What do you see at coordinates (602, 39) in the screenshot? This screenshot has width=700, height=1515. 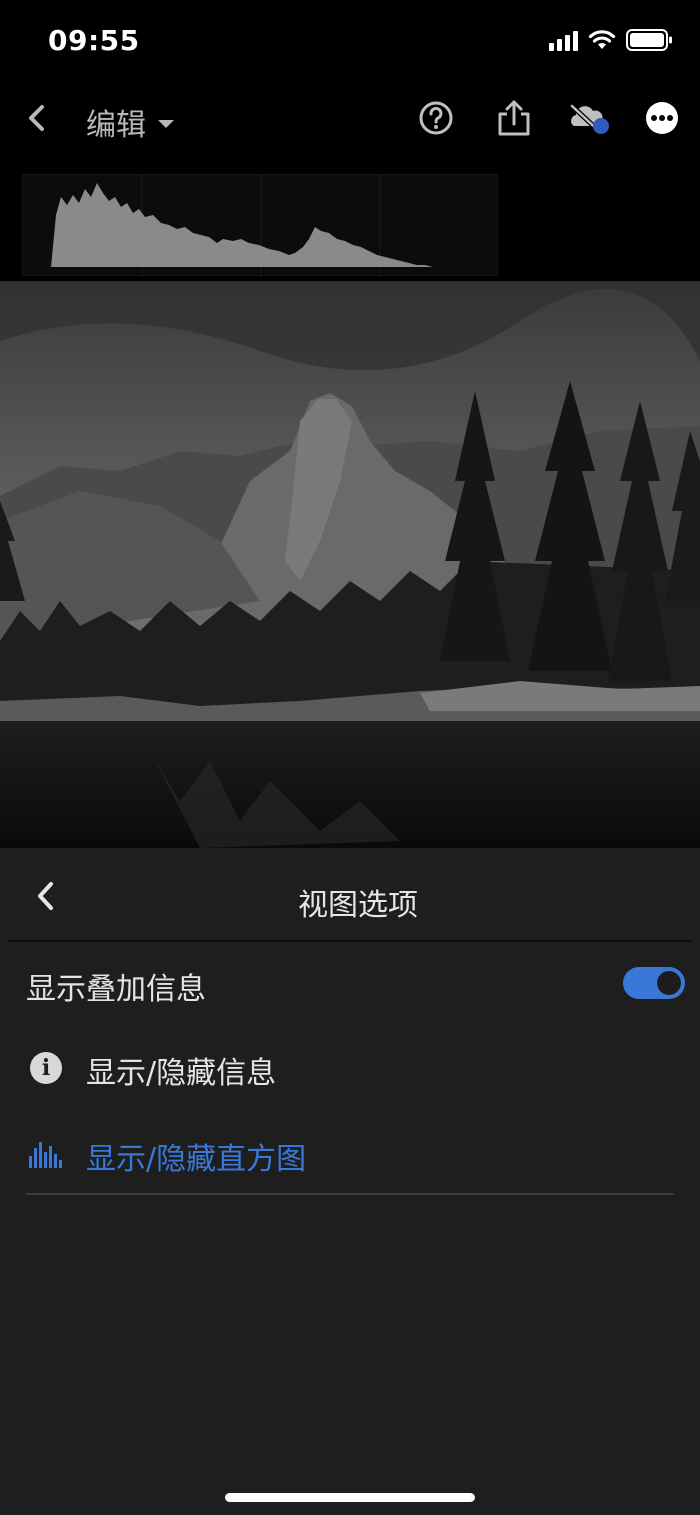 I see `wifi-icon` at bounding box center [602, 39].